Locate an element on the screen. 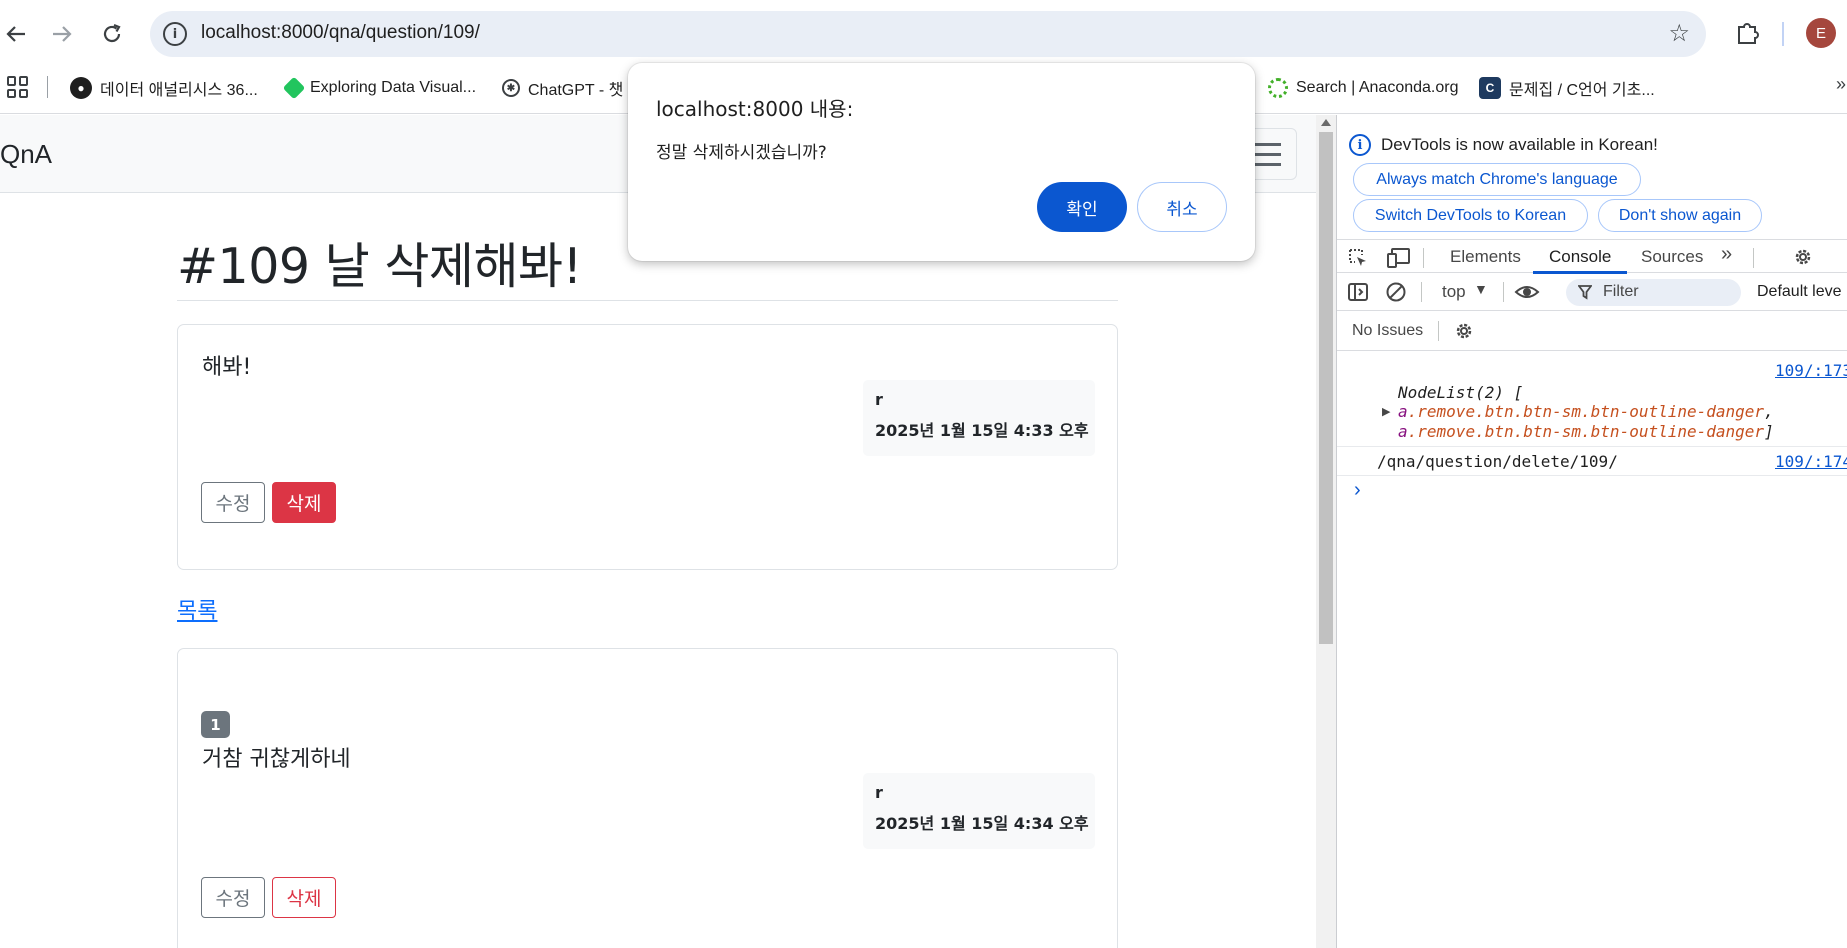  confirm-dialog: localhost:8000 내용: 정말 삭제하시겠습니까? 확인 취소 is located at coordinates (941, 162).